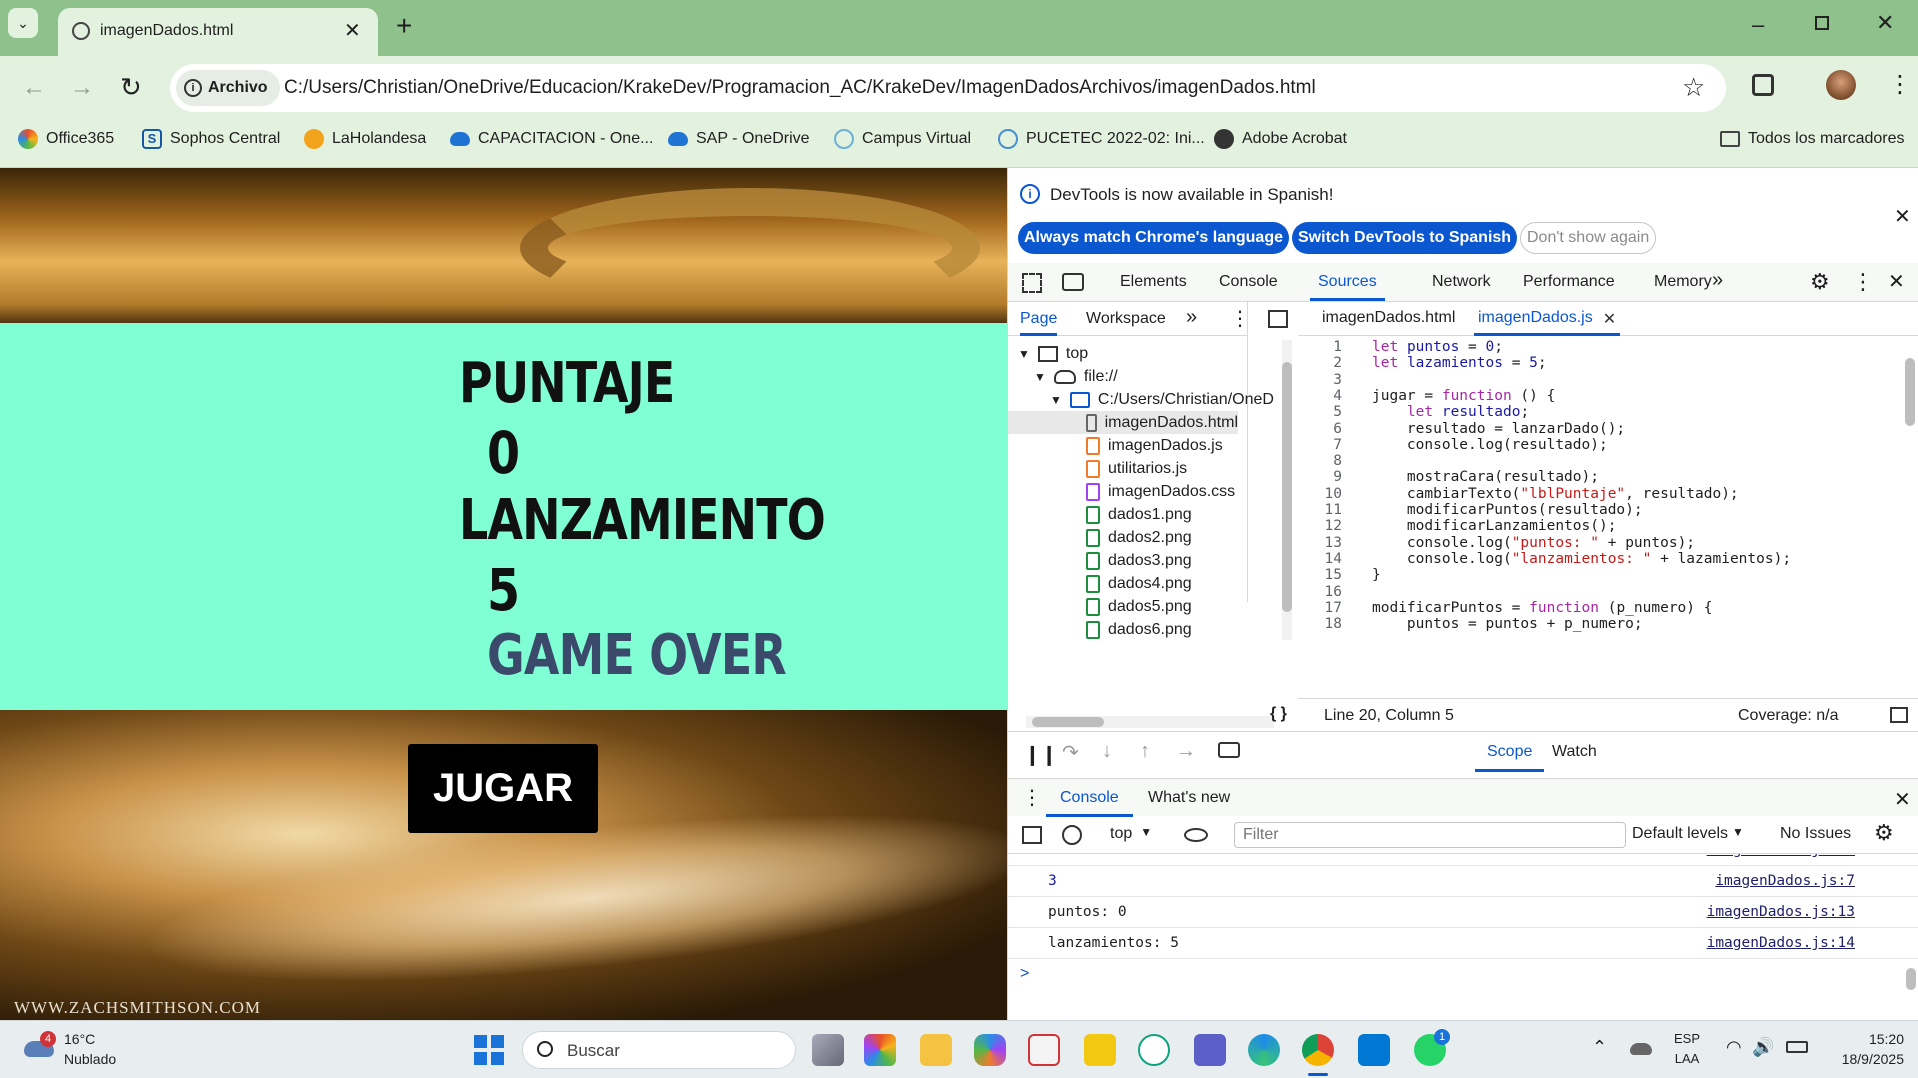 The height and width of the screenshot is (1078, 1918). Describe the element at coordinates (1248, 282) in the screenshot. I see `tab-console: Console` at that location.